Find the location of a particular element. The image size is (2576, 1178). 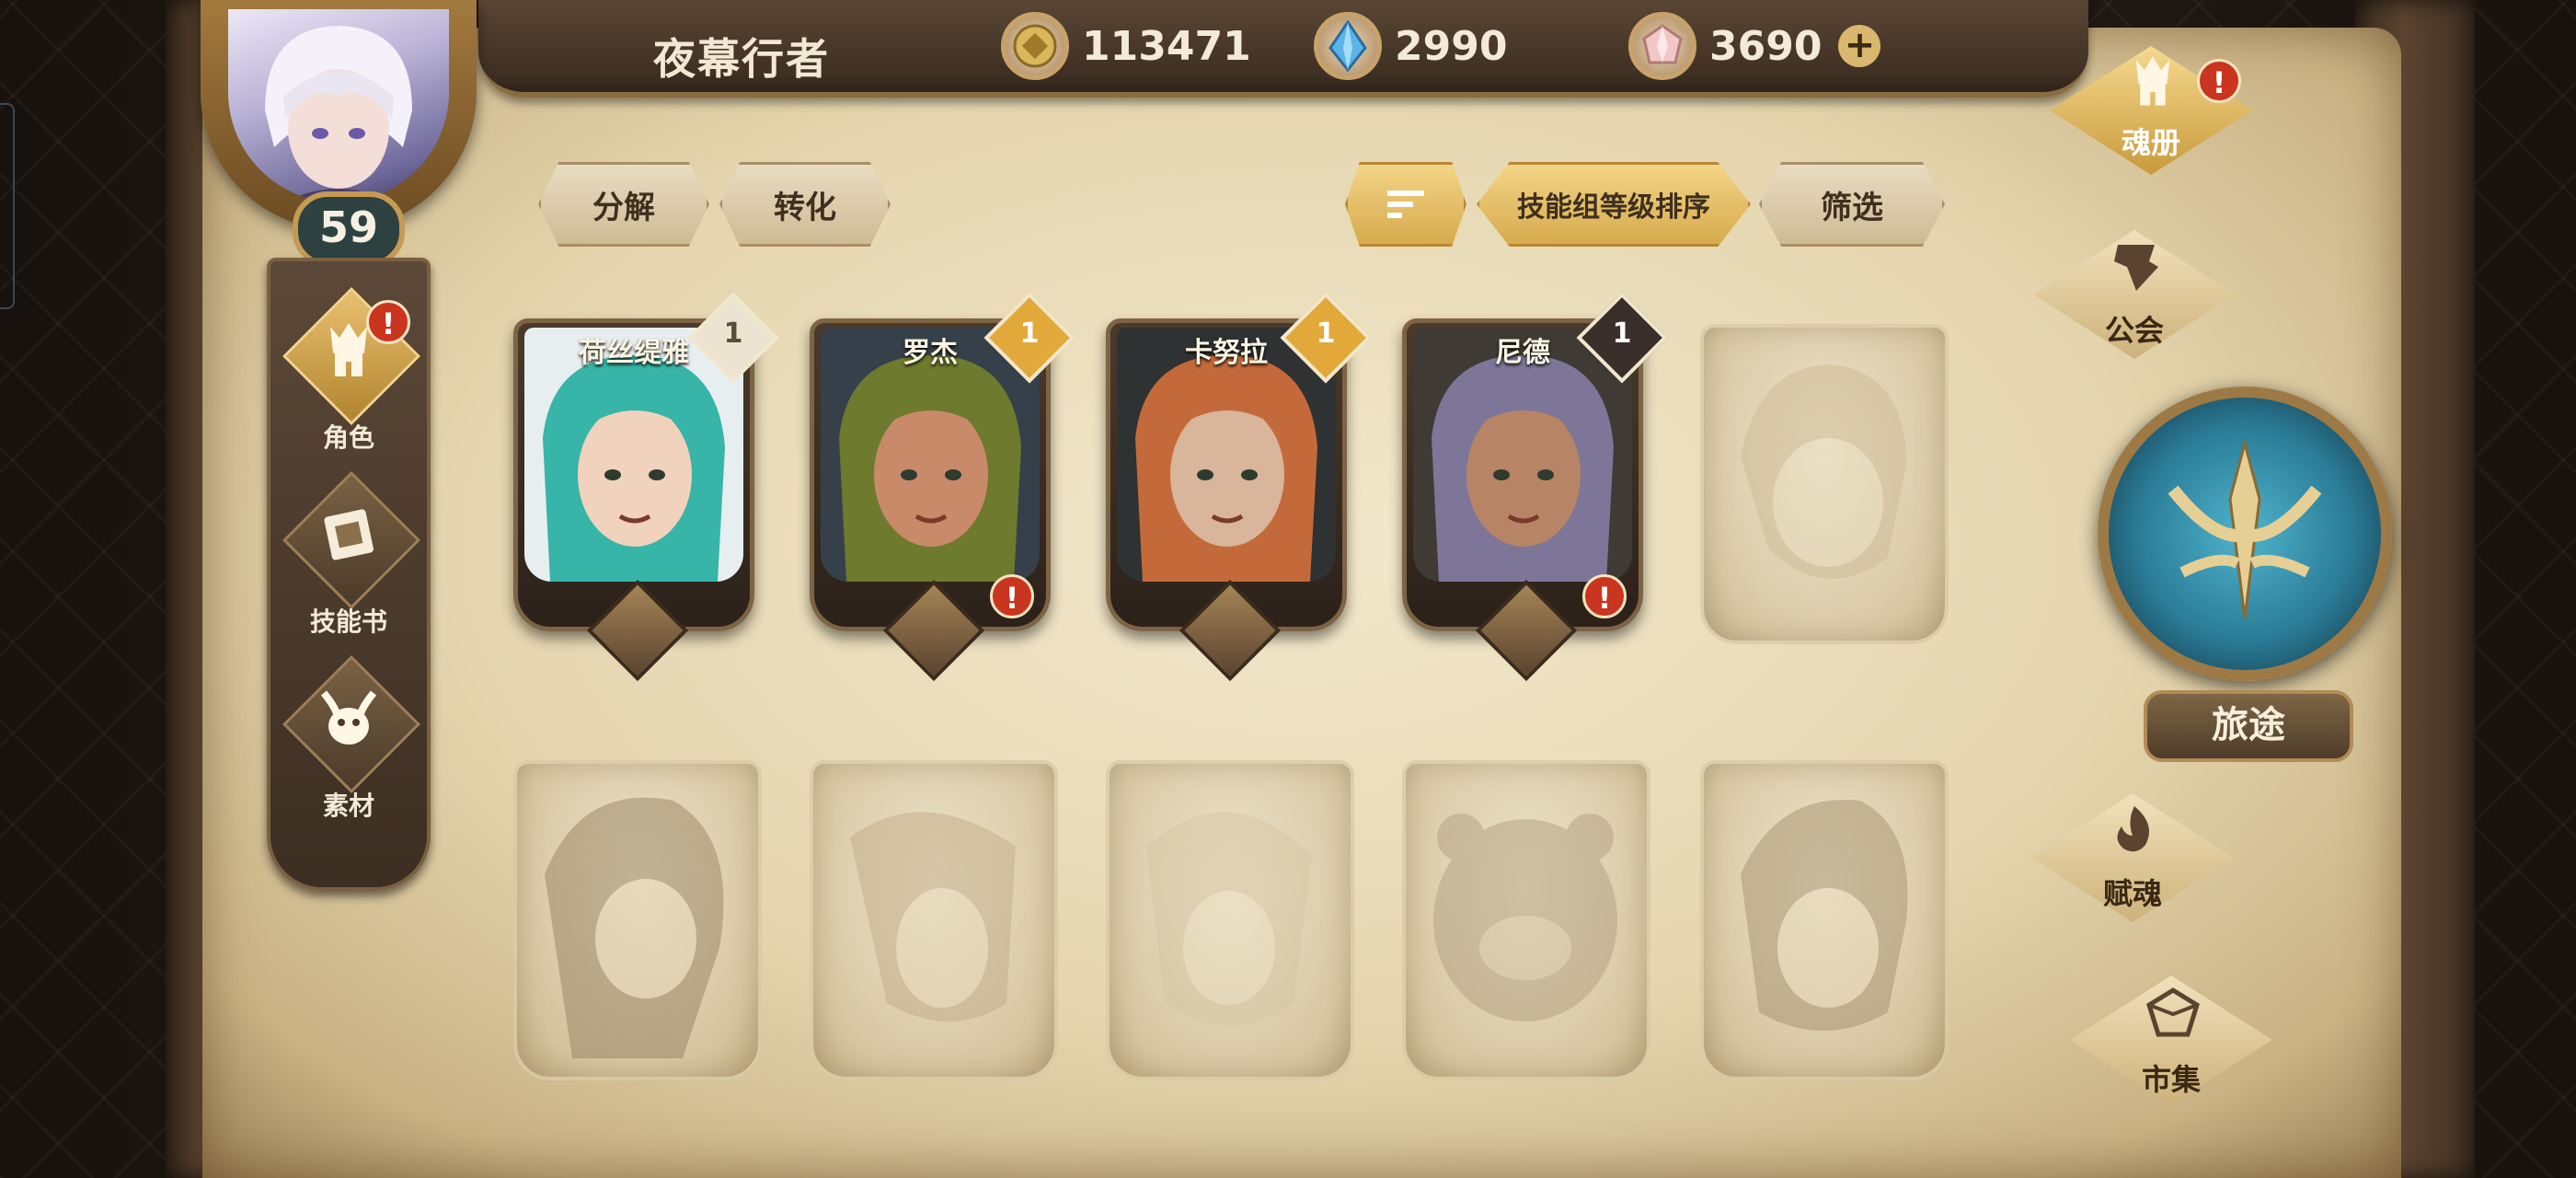

soul-grant-button: 赋魂 is located at coordinates (2132, 857).